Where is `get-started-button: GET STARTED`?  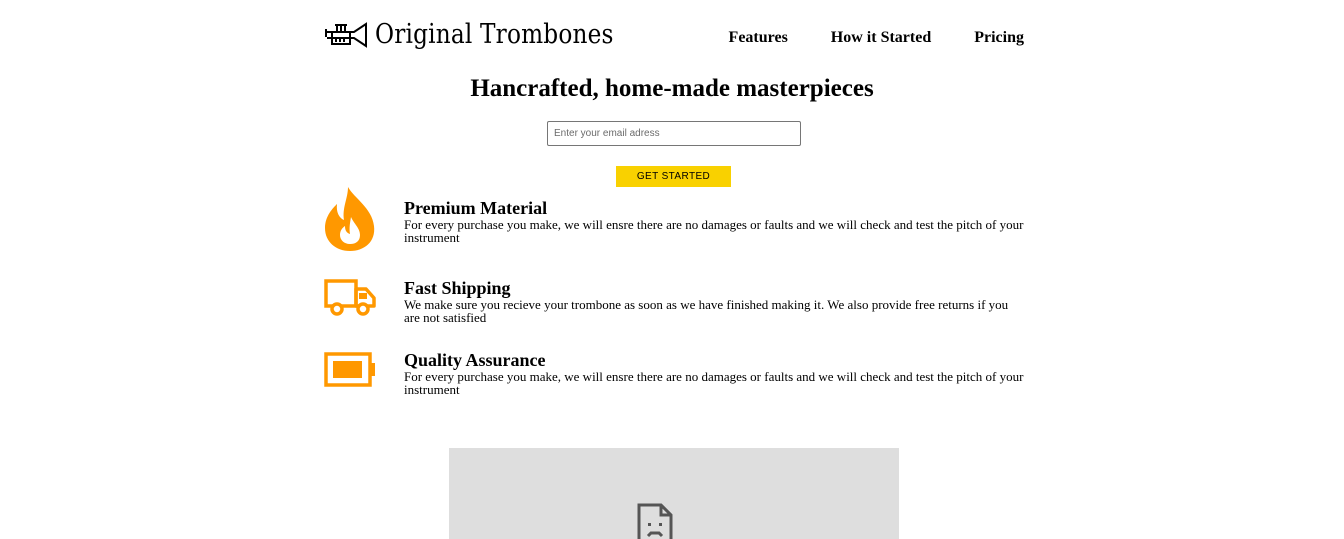 get-started-button: GET STARTED is located at coordinates (673, 176).